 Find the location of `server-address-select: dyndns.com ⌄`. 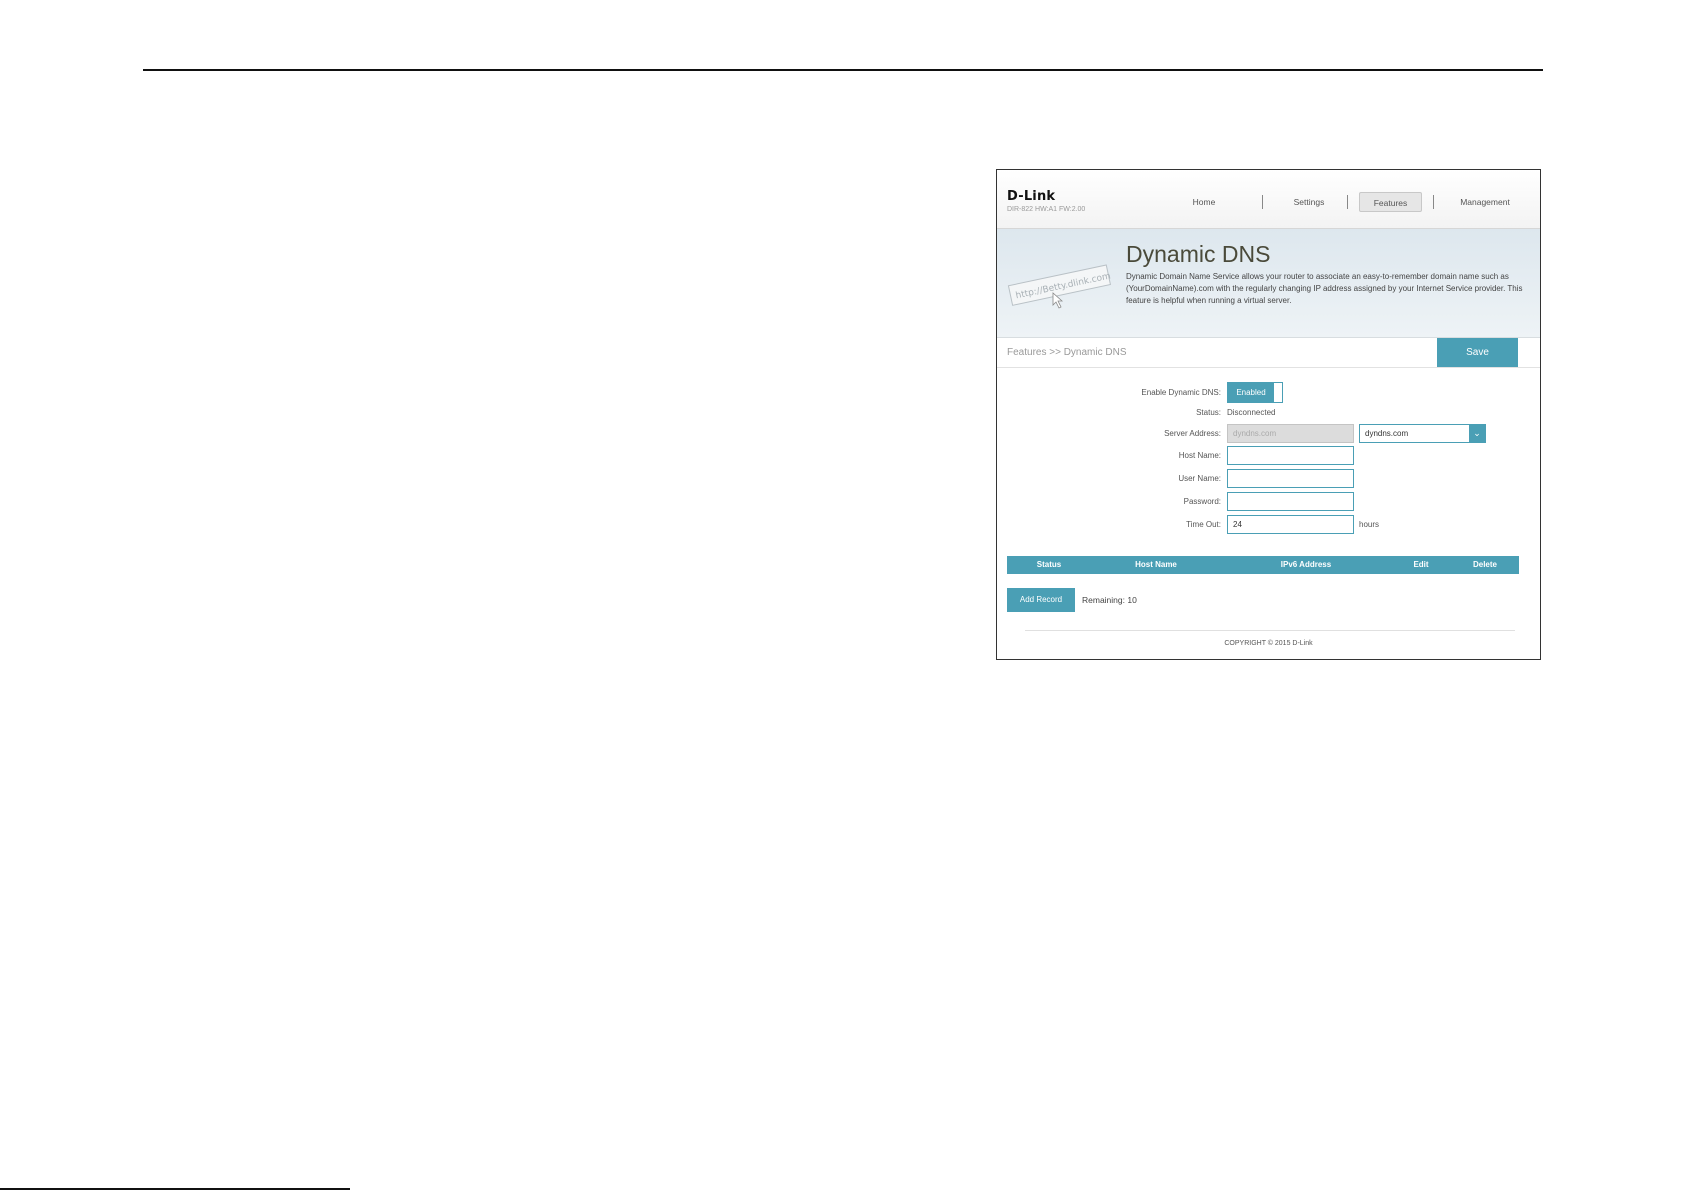

server-address-select: dyndns.com ⌄ is located at coordinates (1422, 433).